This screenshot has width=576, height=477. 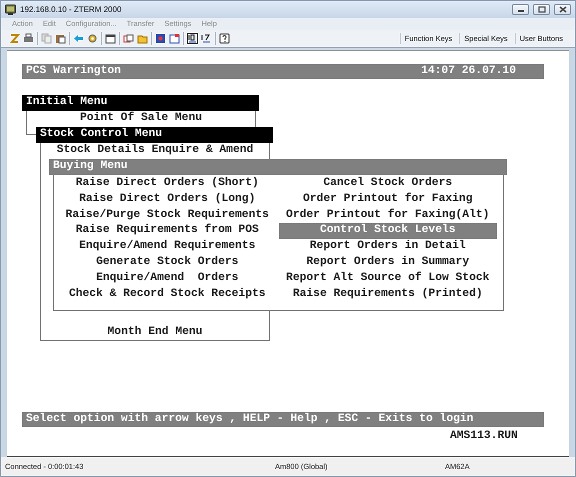 What do you see at coordinates (140, 103) in the screenshot?
I see `menu-title: Initial Menu` at bounding box center [140, 103].